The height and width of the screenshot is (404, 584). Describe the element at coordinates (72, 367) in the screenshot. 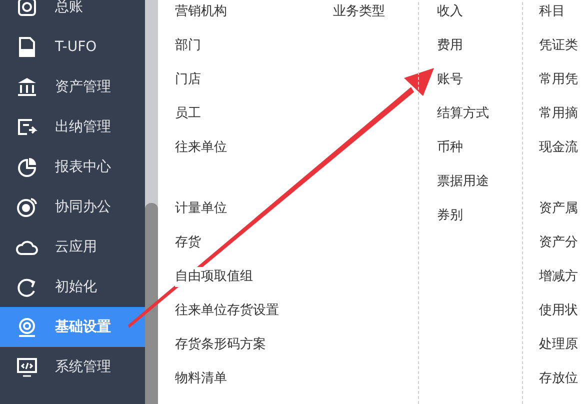

I see `sidebar-item: 系统管理` at that location.